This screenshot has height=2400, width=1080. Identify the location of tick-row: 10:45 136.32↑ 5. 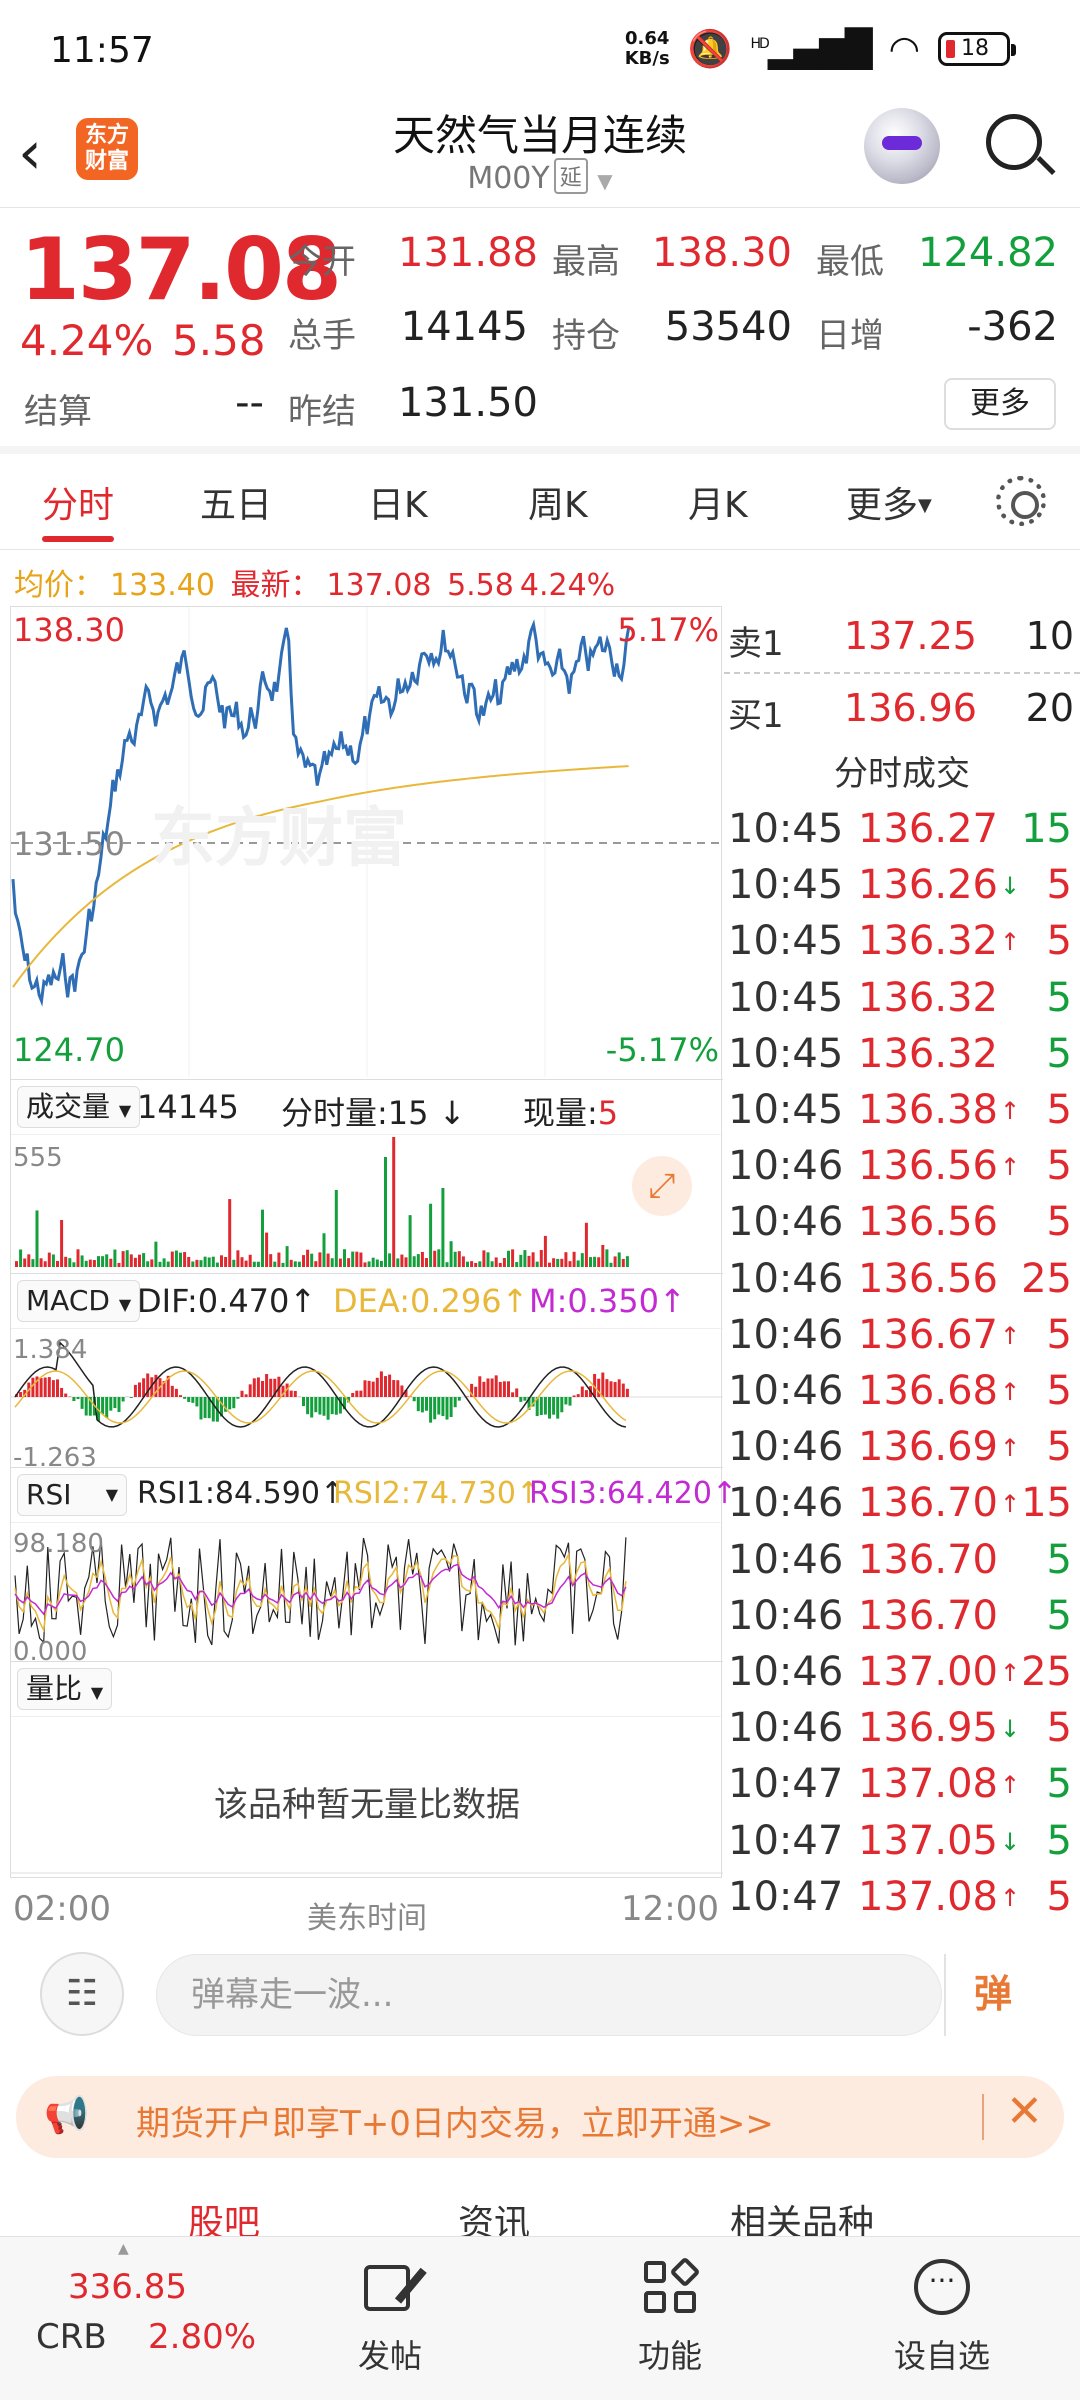
(902, 942).